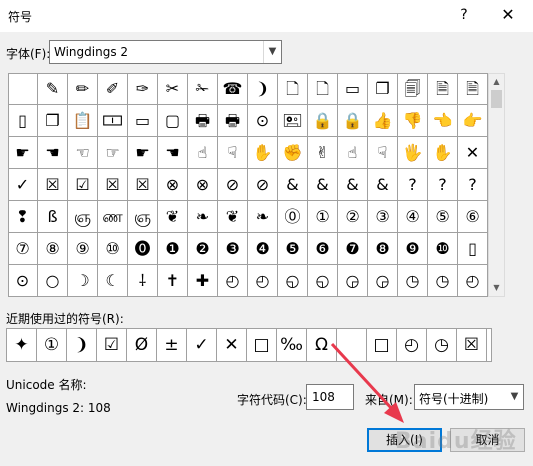  I want to click on recent-symbol-cell: ①, so click(52, 345).